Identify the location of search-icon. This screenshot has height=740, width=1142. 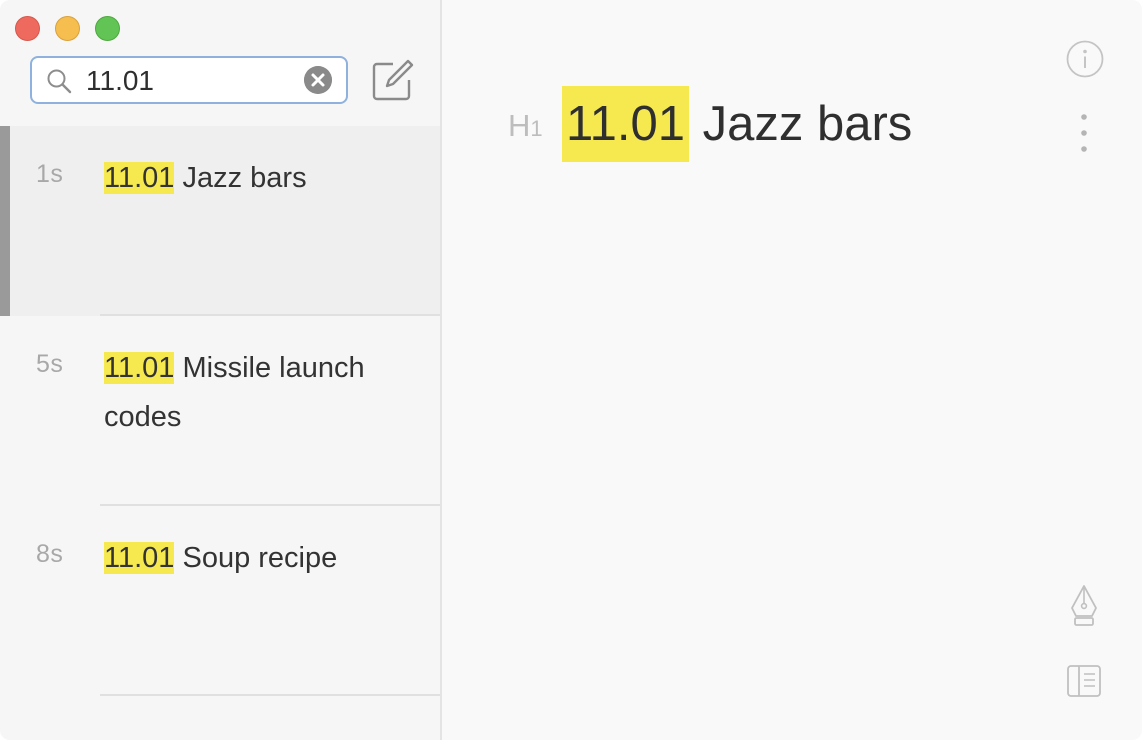
(59, 81).